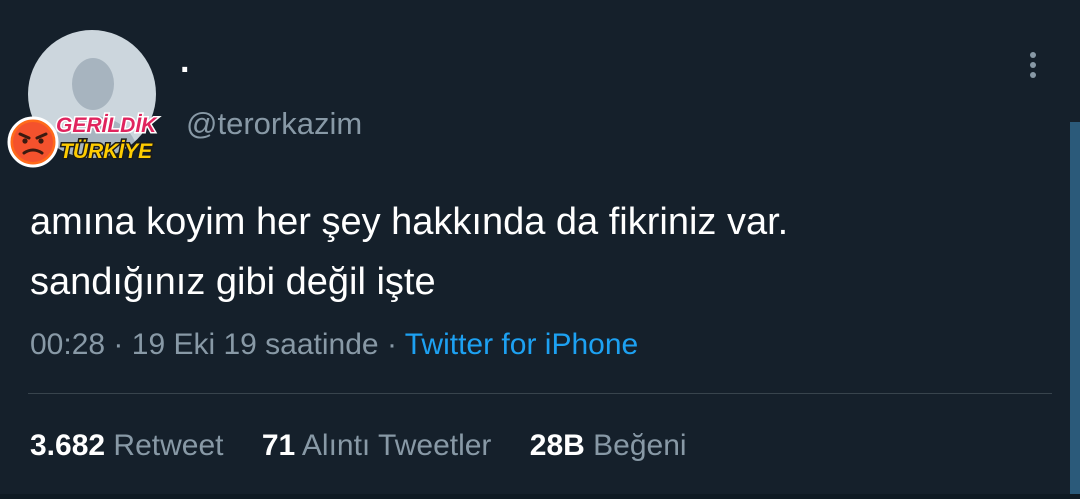  What do you see at coordinates (255, 344) in the screenshot?
I see `tweet-date: 19 Eki 19 saatinde` at bounding box center [255, 344].